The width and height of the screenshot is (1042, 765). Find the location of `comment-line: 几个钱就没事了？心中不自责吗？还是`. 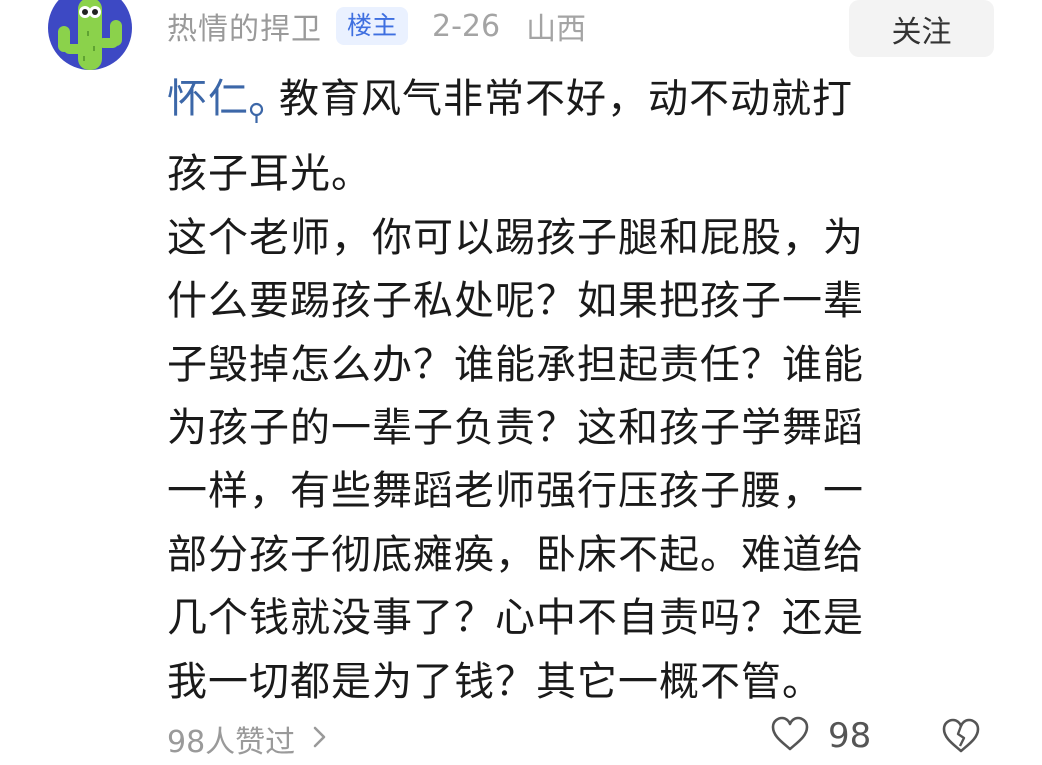

comment-line: 几个钱就没事了？心中不自责吗？还是 is located at coordinates (515, 618).